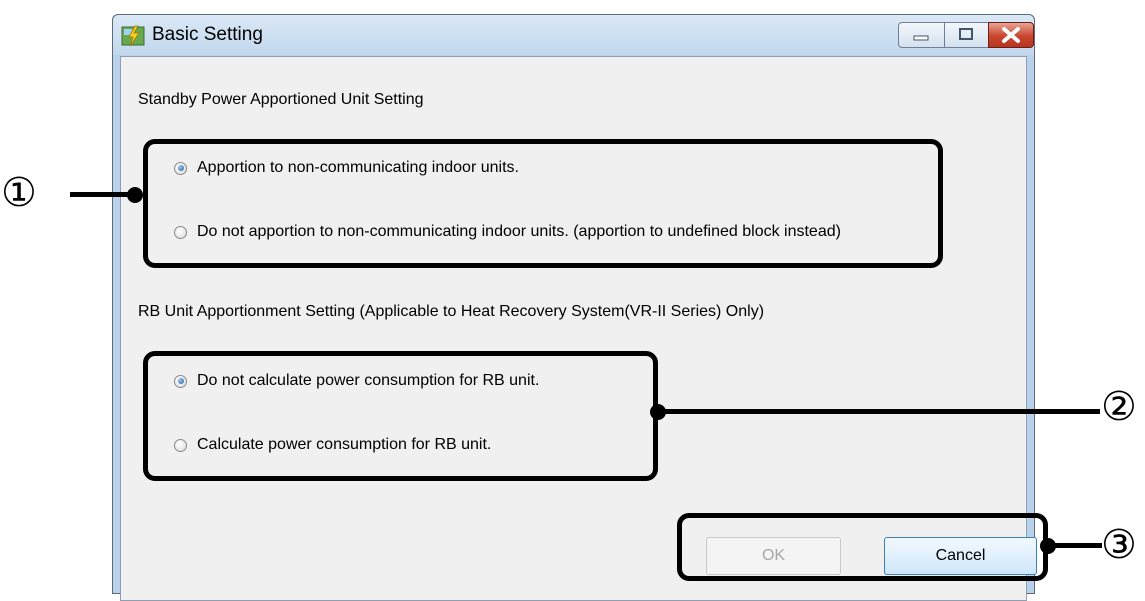 This screenshot has width=1145, height=601. I want to click on title-bar: Basic Setting, so click(573, 35).